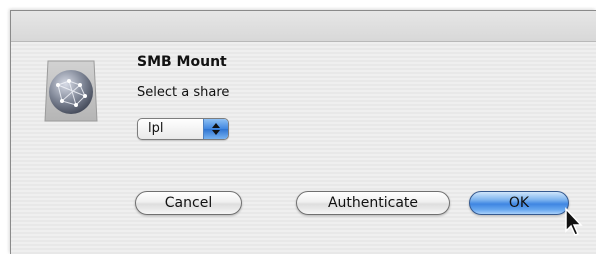 The height and width of the screenshot is (254, 596). What do you see at coordinates (156, 128) in the screenshot?
I see `share-select-value: lpl` at bounding box center [156, 128].